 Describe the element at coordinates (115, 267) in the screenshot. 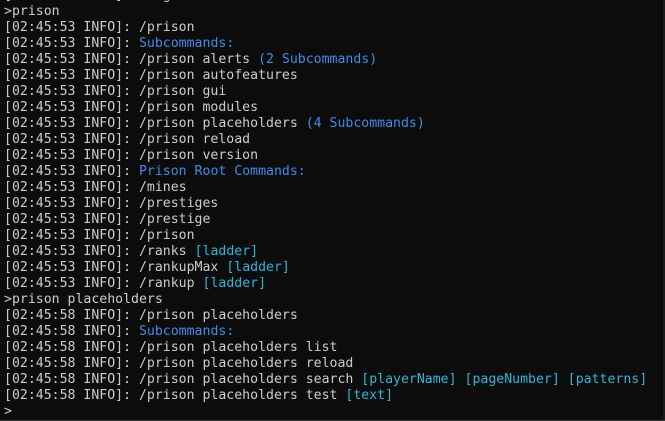

I see `log-text: [02:45:53 INFO]: /rankupMax` at that location.